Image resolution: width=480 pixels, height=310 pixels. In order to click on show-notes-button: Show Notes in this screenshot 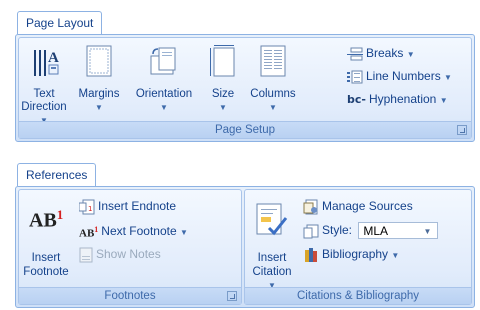, I will do `click(120, 254)`.